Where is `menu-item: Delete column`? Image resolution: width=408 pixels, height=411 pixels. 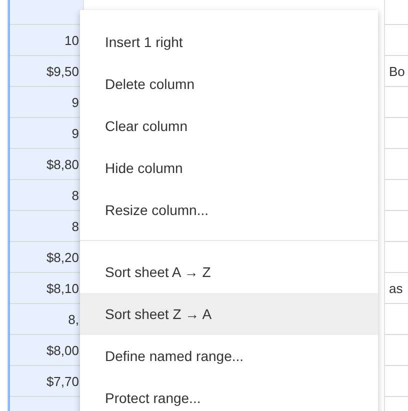
menu-item: Delete column is located at coordinates (229, 84).